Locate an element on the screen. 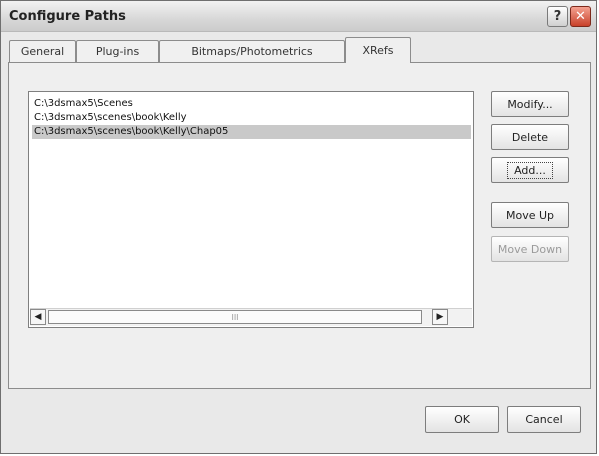 Image resolution: width=599 pixels, height=456 pixels. list-item: C:\3dsmax5\scenes\book\Kelly is located at coordinates (251, 118).